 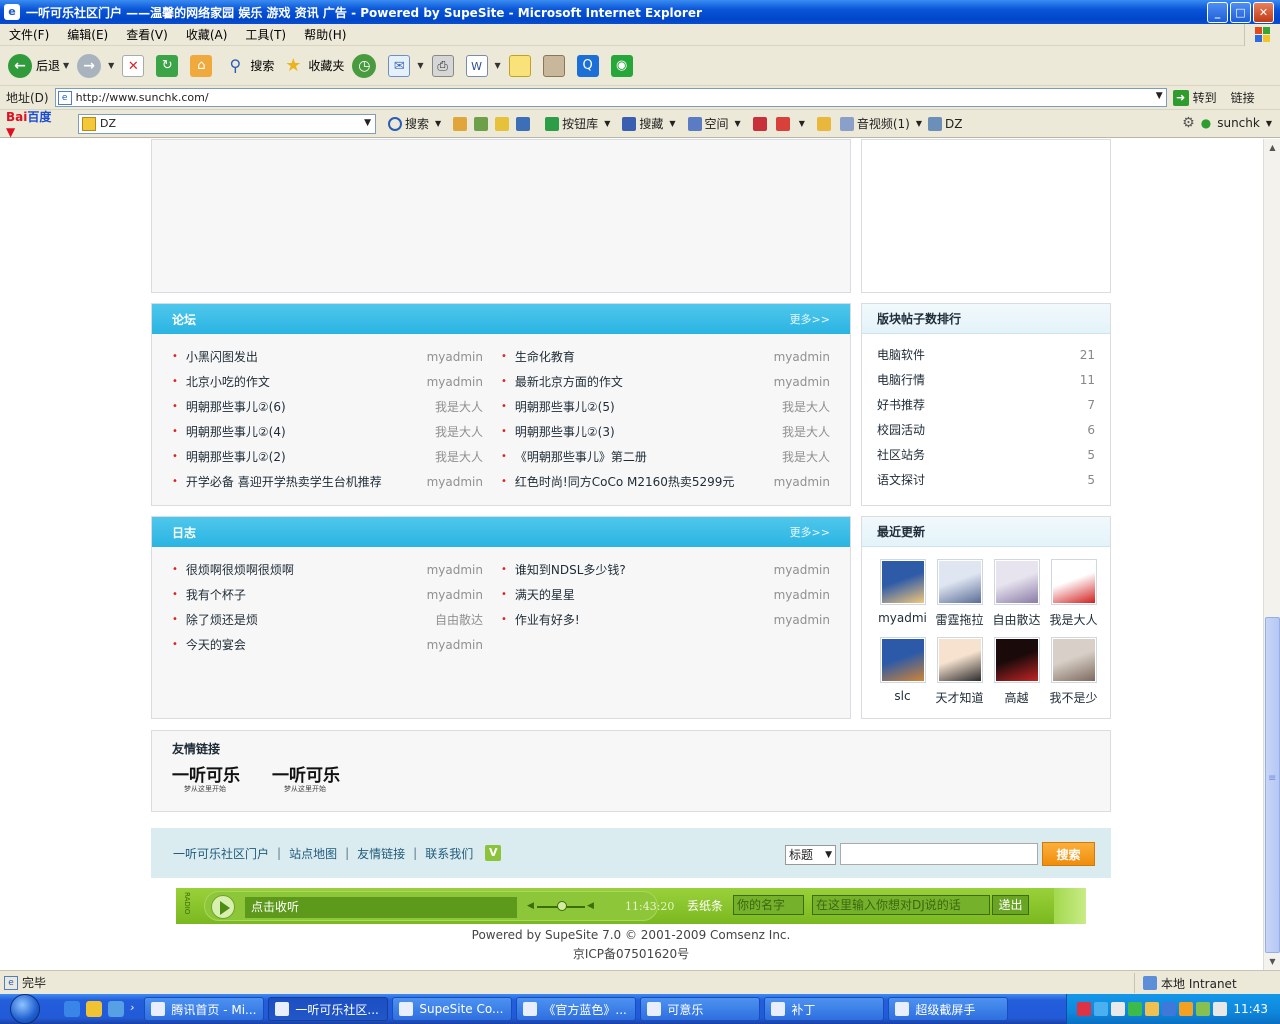 What do you see at coordinates (574, 456) in the screenshot?
I see `forum-topic-link: 《明朝那些事儿》第二册` at bounding box center [574, 456].